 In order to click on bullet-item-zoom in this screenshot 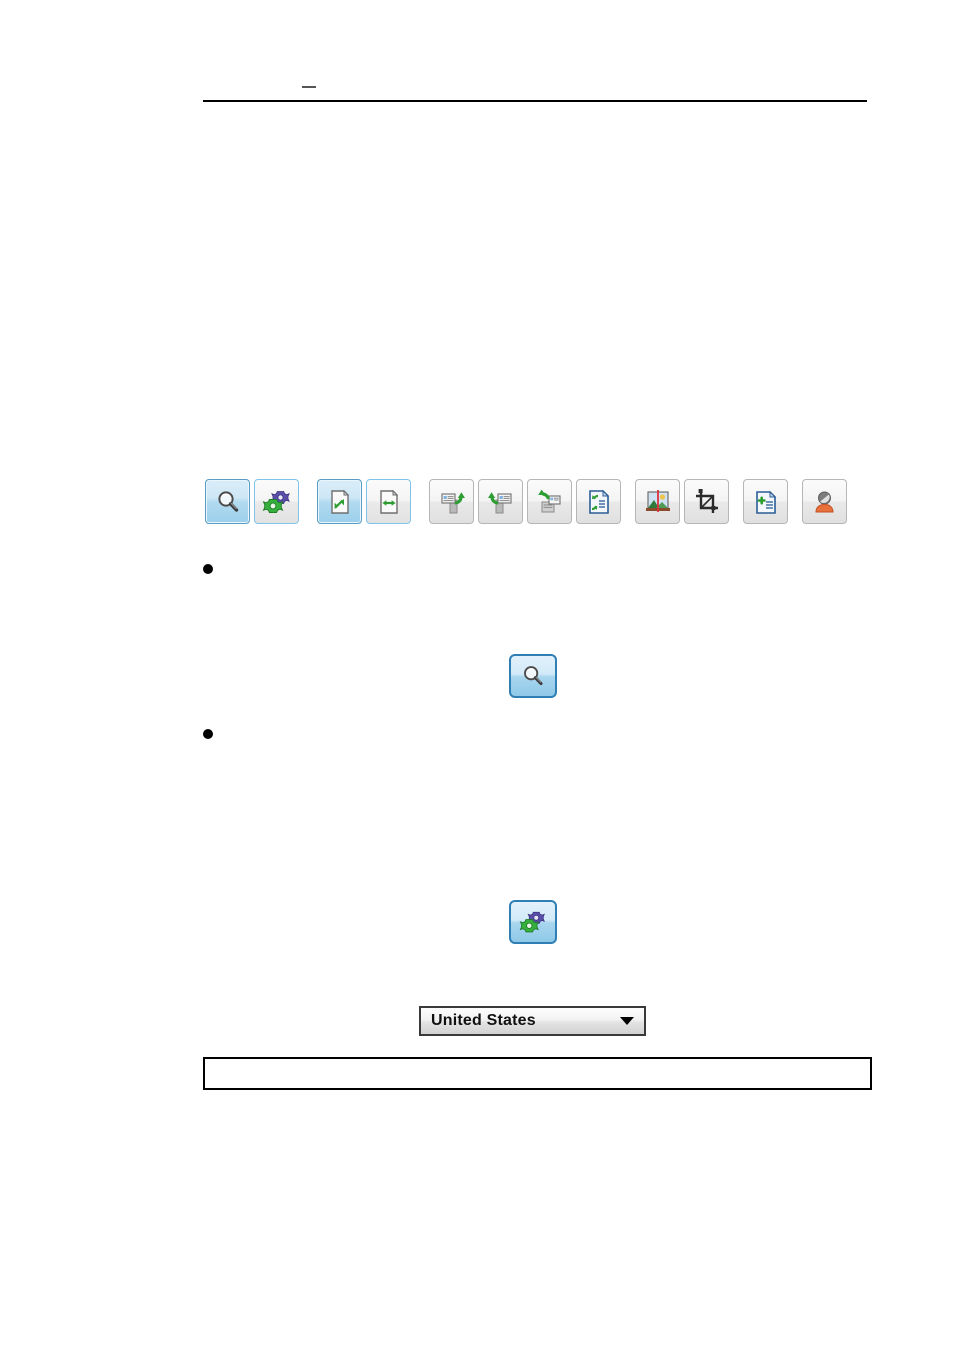, I will do `click(221, 567)`.